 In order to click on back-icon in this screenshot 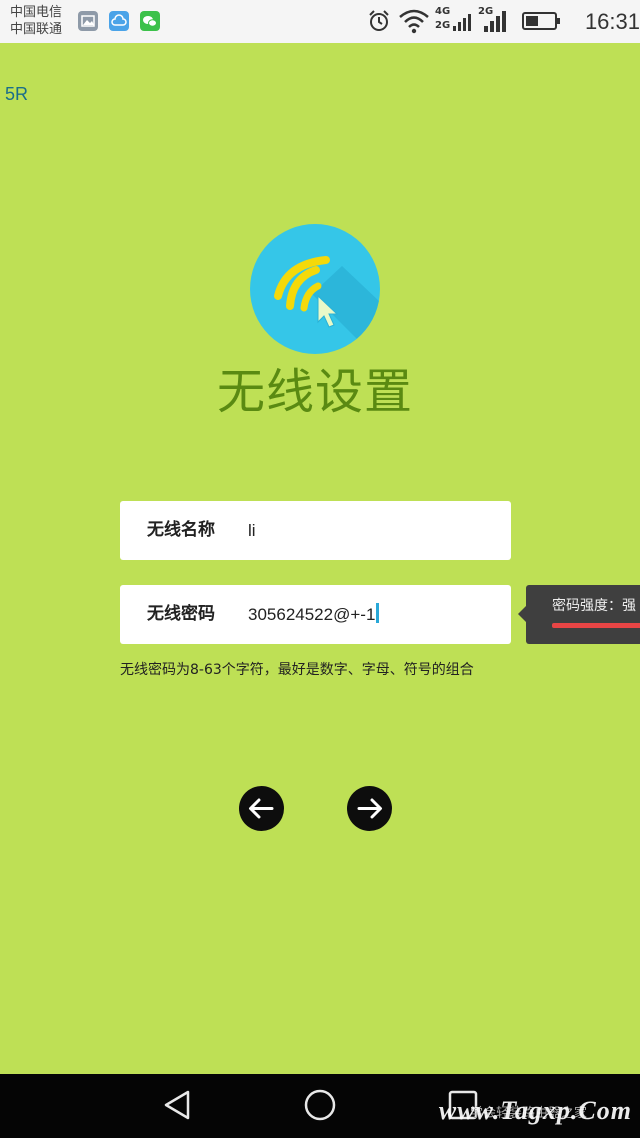, I will do `click(177, 1105)`.